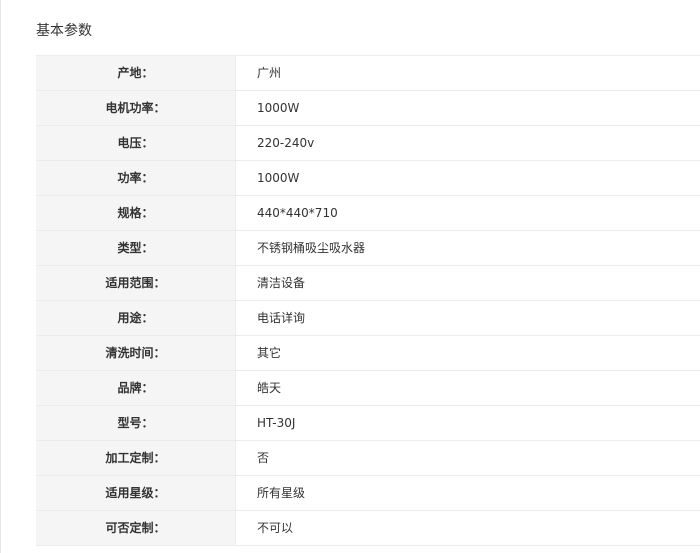  I want to click on spec-label: 电压：, so click(136, 143).